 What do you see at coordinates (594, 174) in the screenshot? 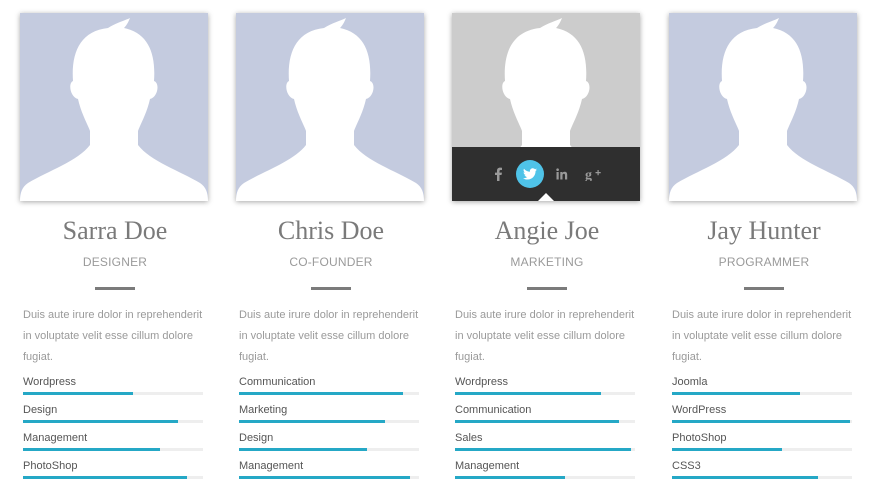
I see `google-plus-icon: g` at bounding box center [594, 174].